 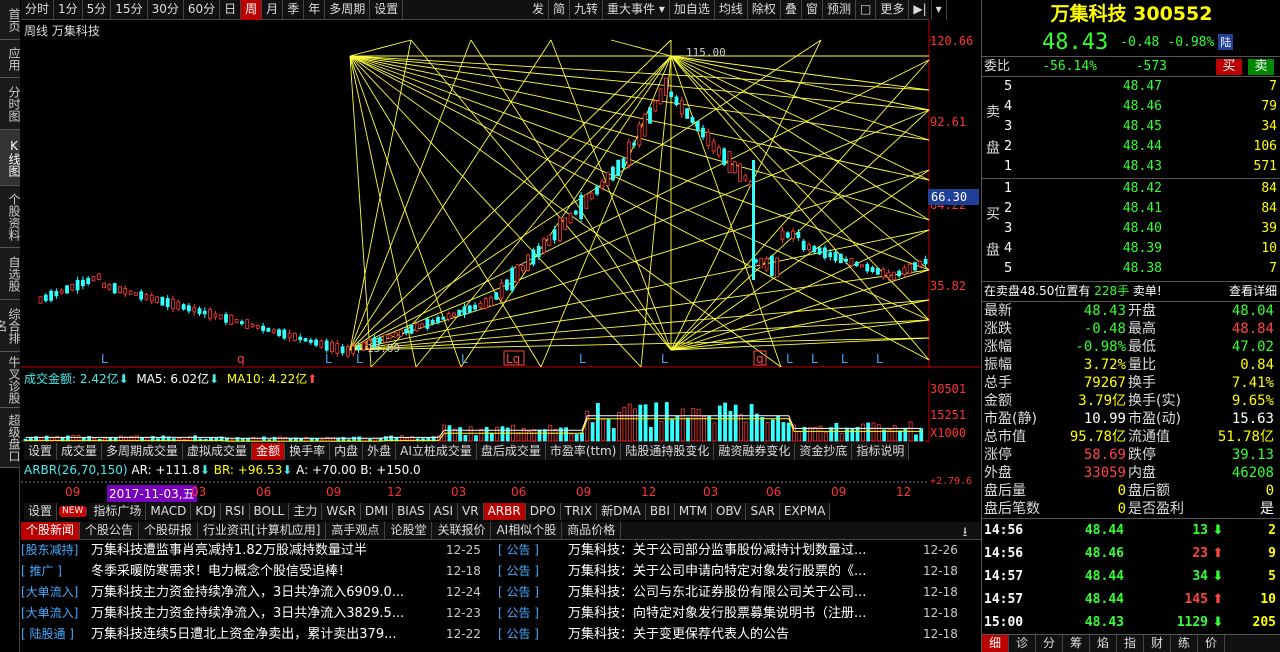 I want to click on news-tab-4: 高手观点, so click(x=356, y=531).